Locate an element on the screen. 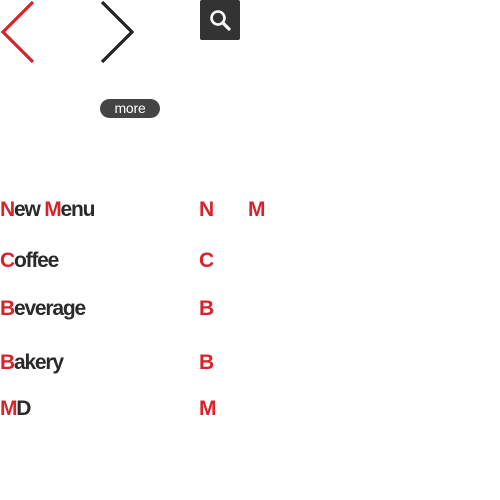  menu-item-new-menu: New Menu is located at coordinates (48, 209).